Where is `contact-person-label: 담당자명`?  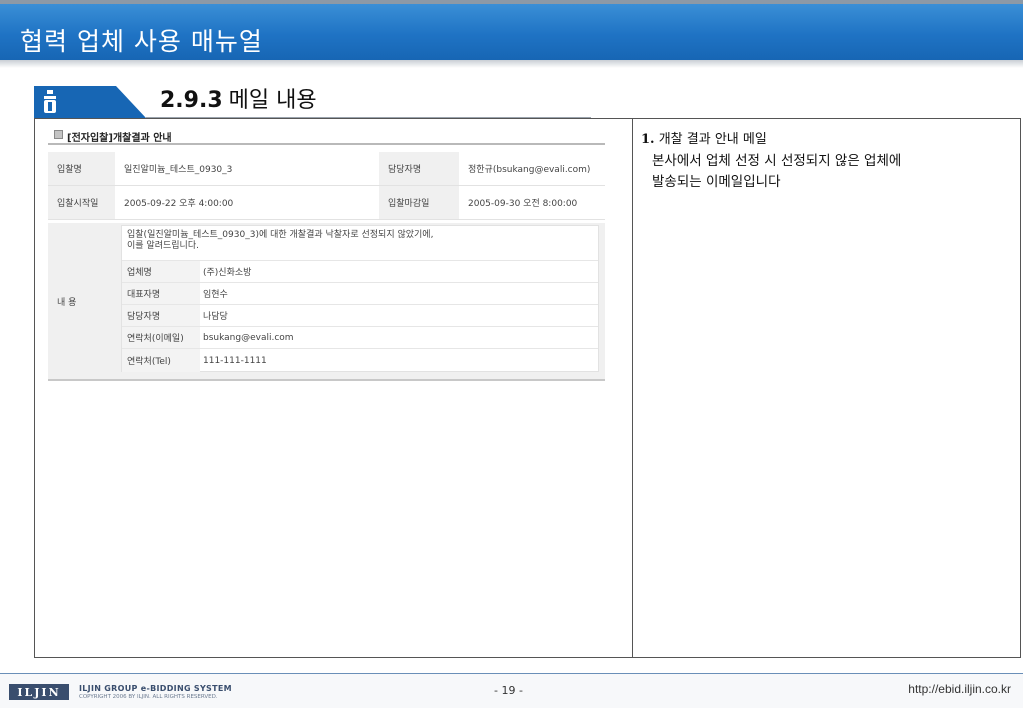 contact-person-label: 담당자명 is located at coordinates (161, 315).